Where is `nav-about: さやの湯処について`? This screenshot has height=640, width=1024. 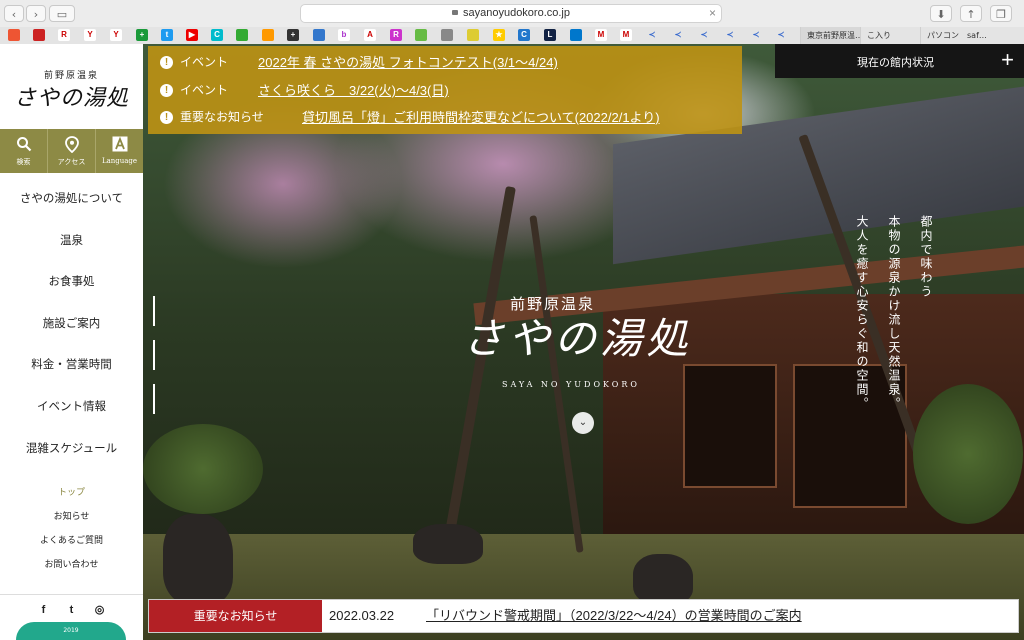 nav-about: さやの湯処について is located at coordinates (71, 199).